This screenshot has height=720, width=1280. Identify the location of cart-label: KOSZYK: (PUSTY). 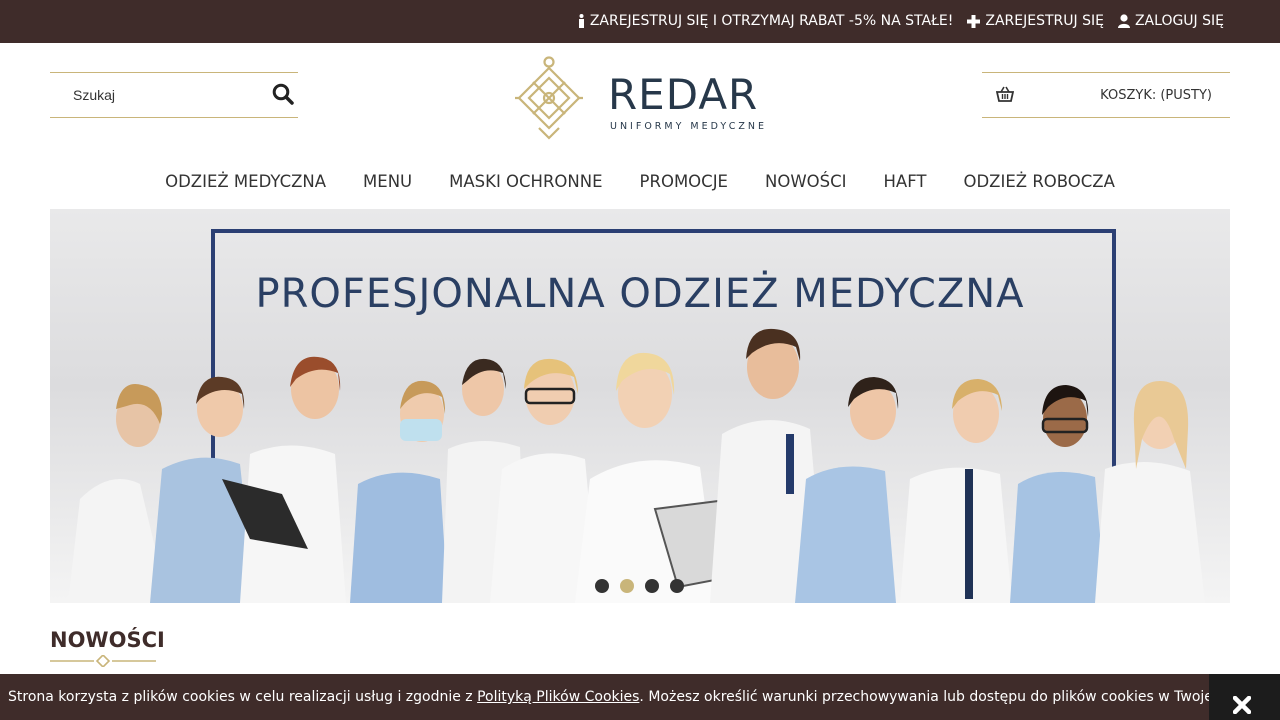
(1156, 95).